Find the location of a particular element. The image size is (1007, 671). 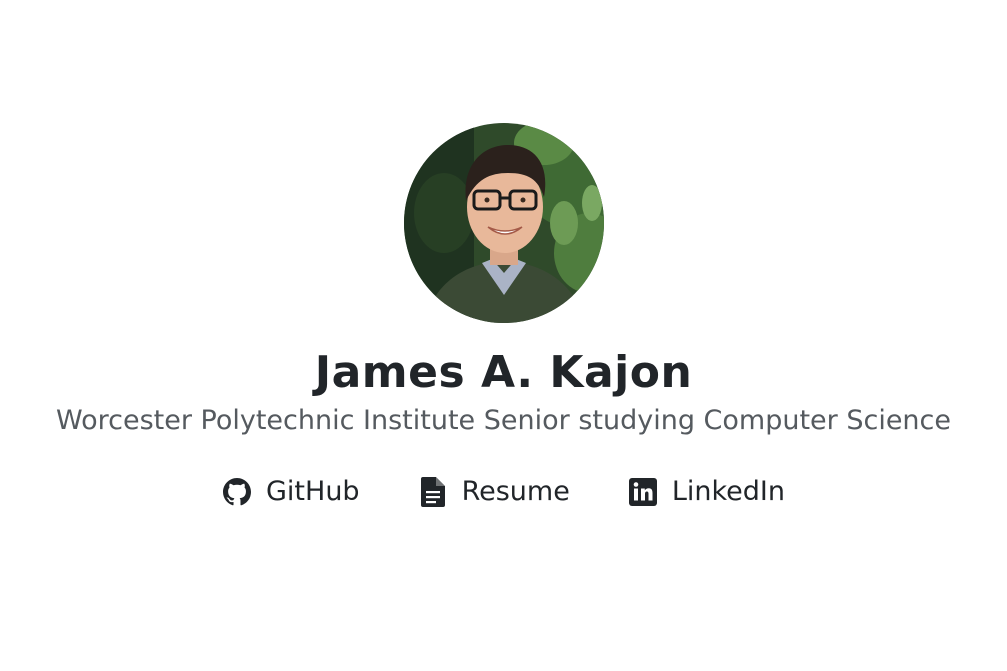

linkedin-link: LinkedIn is located at coordinates (706, 492).